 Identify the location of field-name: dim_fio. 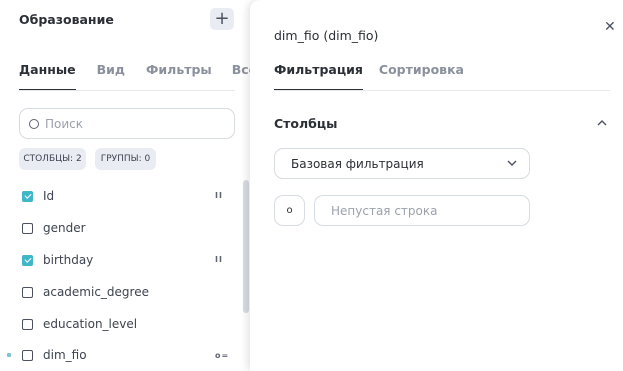
(65, 355).